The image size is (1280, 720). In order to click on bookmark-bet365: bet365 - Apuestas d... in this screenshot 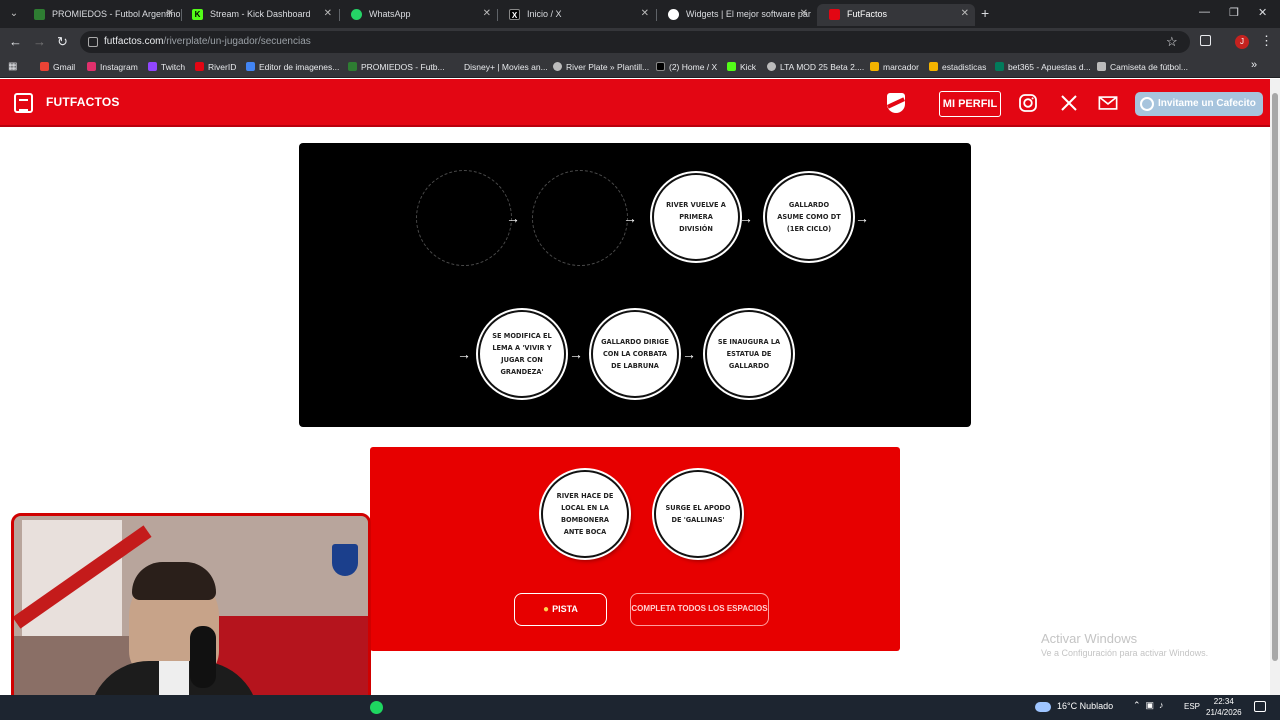, I will do `click(1043, 67)`.